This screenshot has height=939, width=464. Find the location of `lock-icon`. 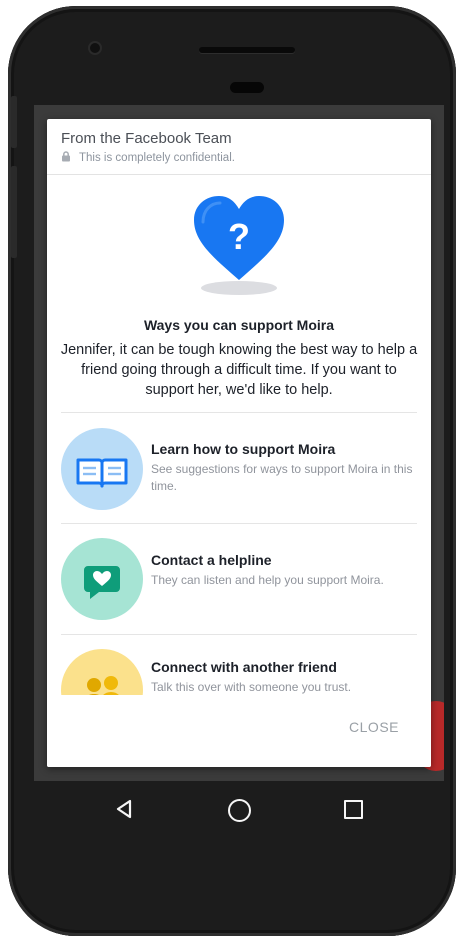

lock-icon is located at coordinates (66, 158).